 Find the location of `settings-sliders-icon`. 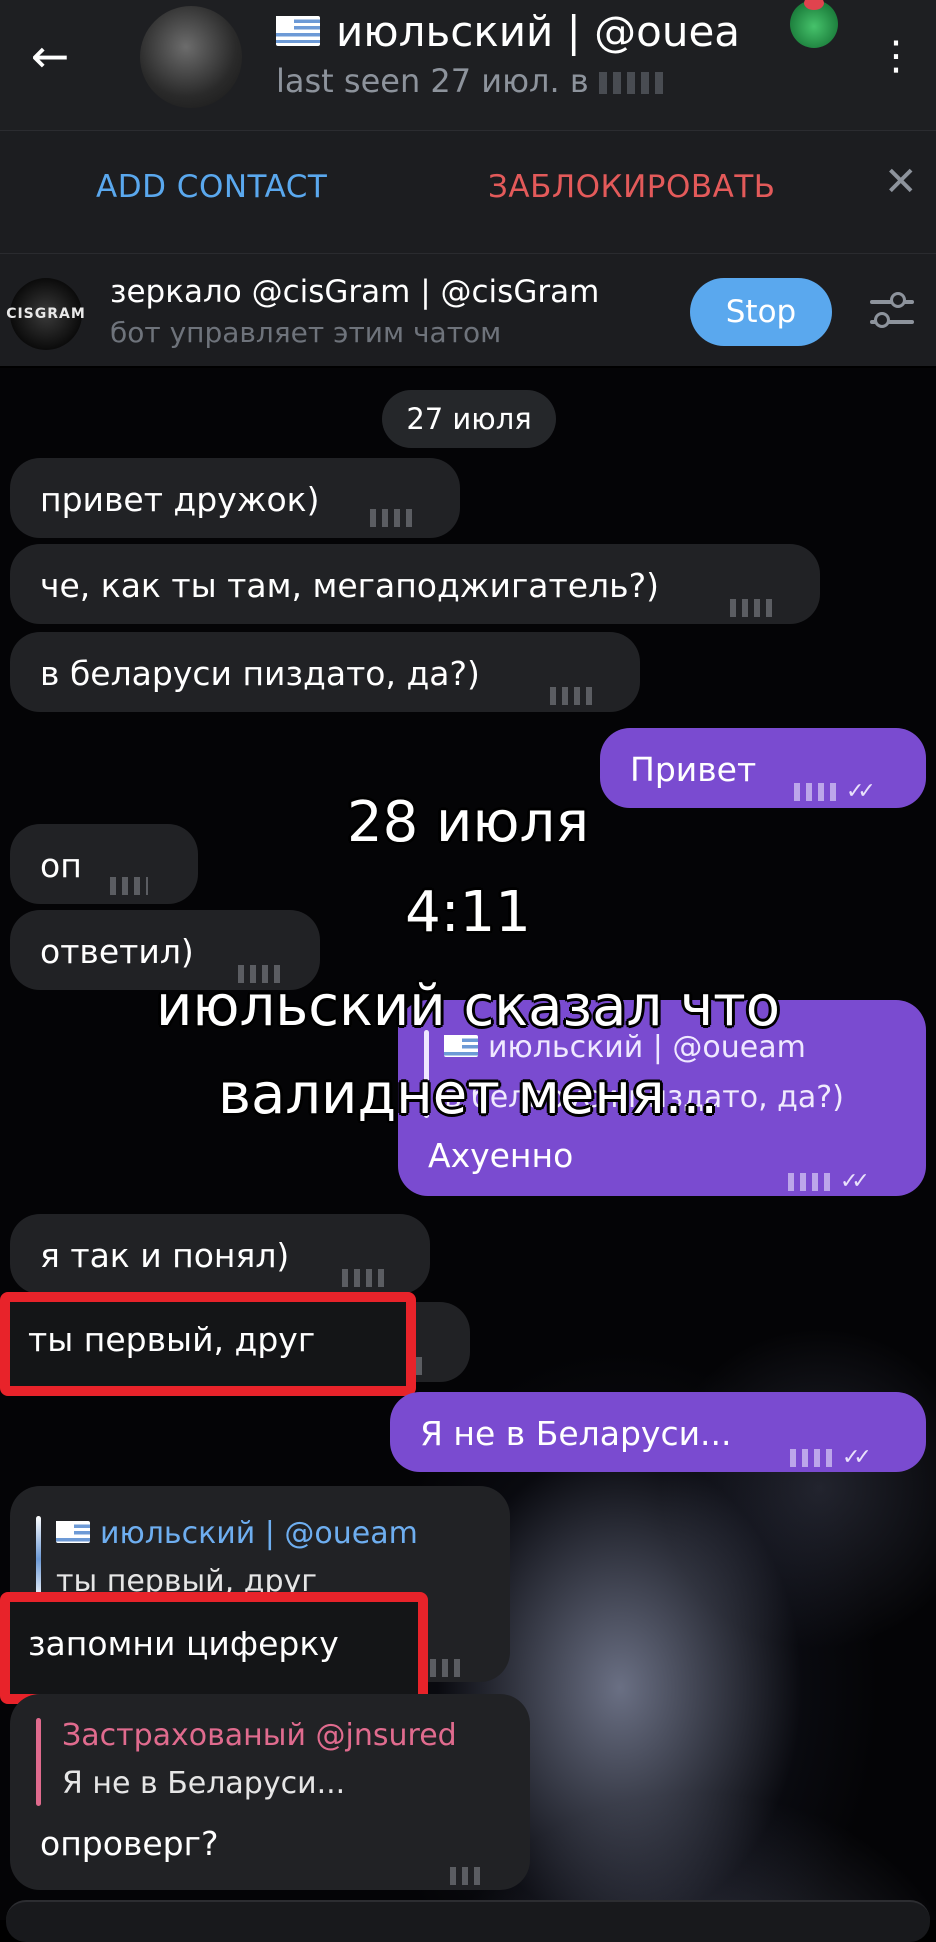

settings-sliders-icon is located at coordinates (892, 312).